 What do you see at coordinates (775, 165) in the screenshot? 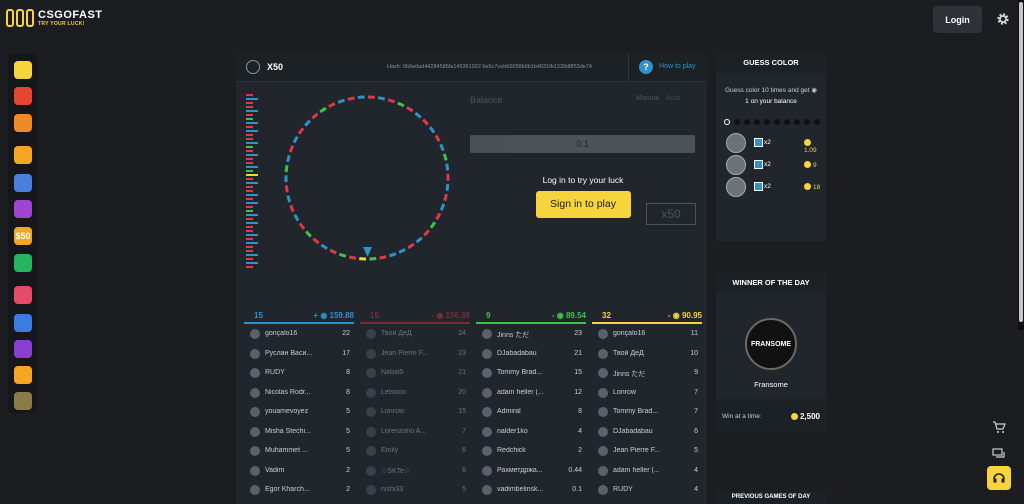
I see `guess-row: x2 9` at bounding box center [775, 165].